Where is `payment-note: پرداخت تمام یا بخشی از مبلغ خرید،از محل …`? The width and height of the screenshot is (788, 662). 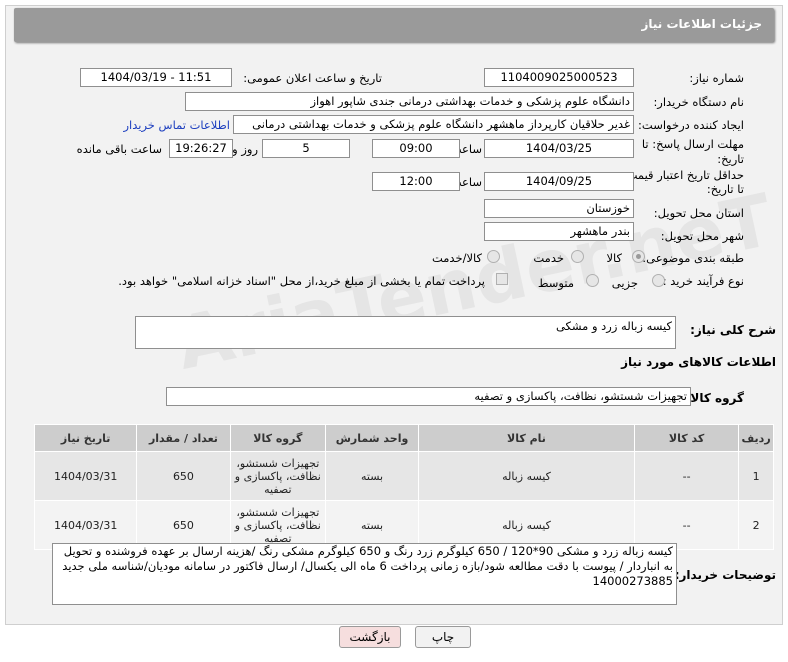 payment-note: پرداخت تمام یا بخشی از مبلغ خرید،از محل … is located at coordinates (301, 281).